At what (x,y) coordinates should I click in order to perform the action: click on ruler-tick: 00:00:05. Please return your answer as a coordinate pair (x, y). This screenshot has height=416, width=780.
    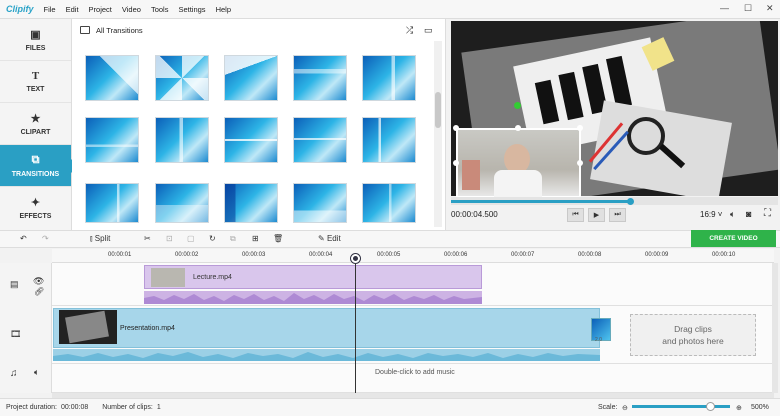
    Looking at the image, I should click on (389, 255).